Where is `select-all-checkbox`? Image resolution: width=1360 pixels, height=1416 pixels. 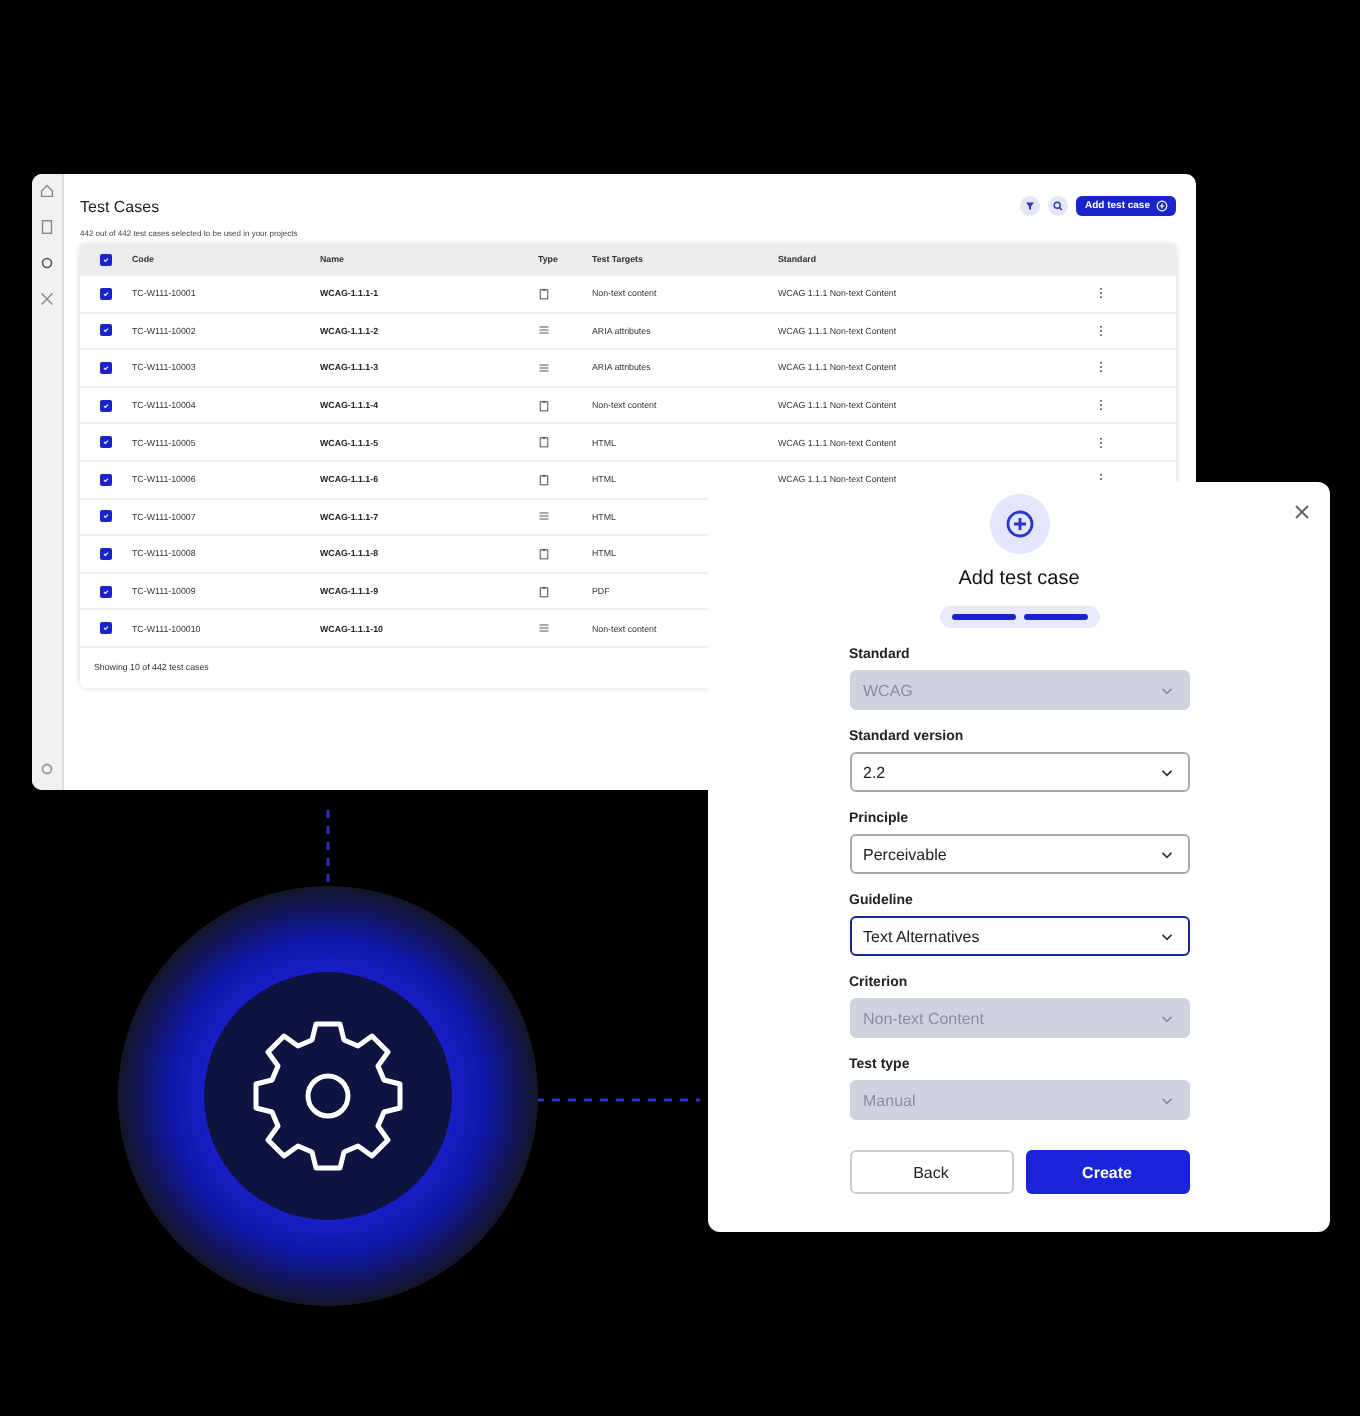
select-all-checkbox is located at coordinates (106, 259).